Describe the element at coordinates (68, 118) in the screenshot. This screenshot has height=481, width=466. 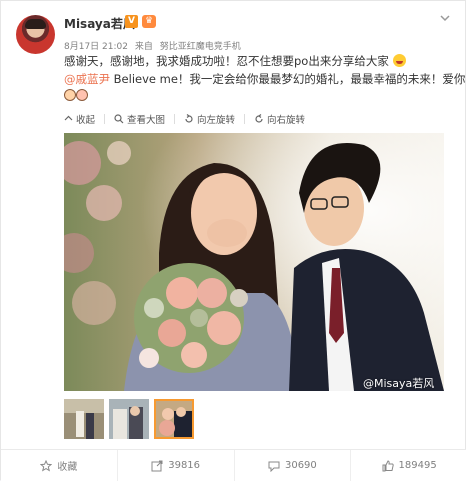
I see `collapse-icon` at that location.